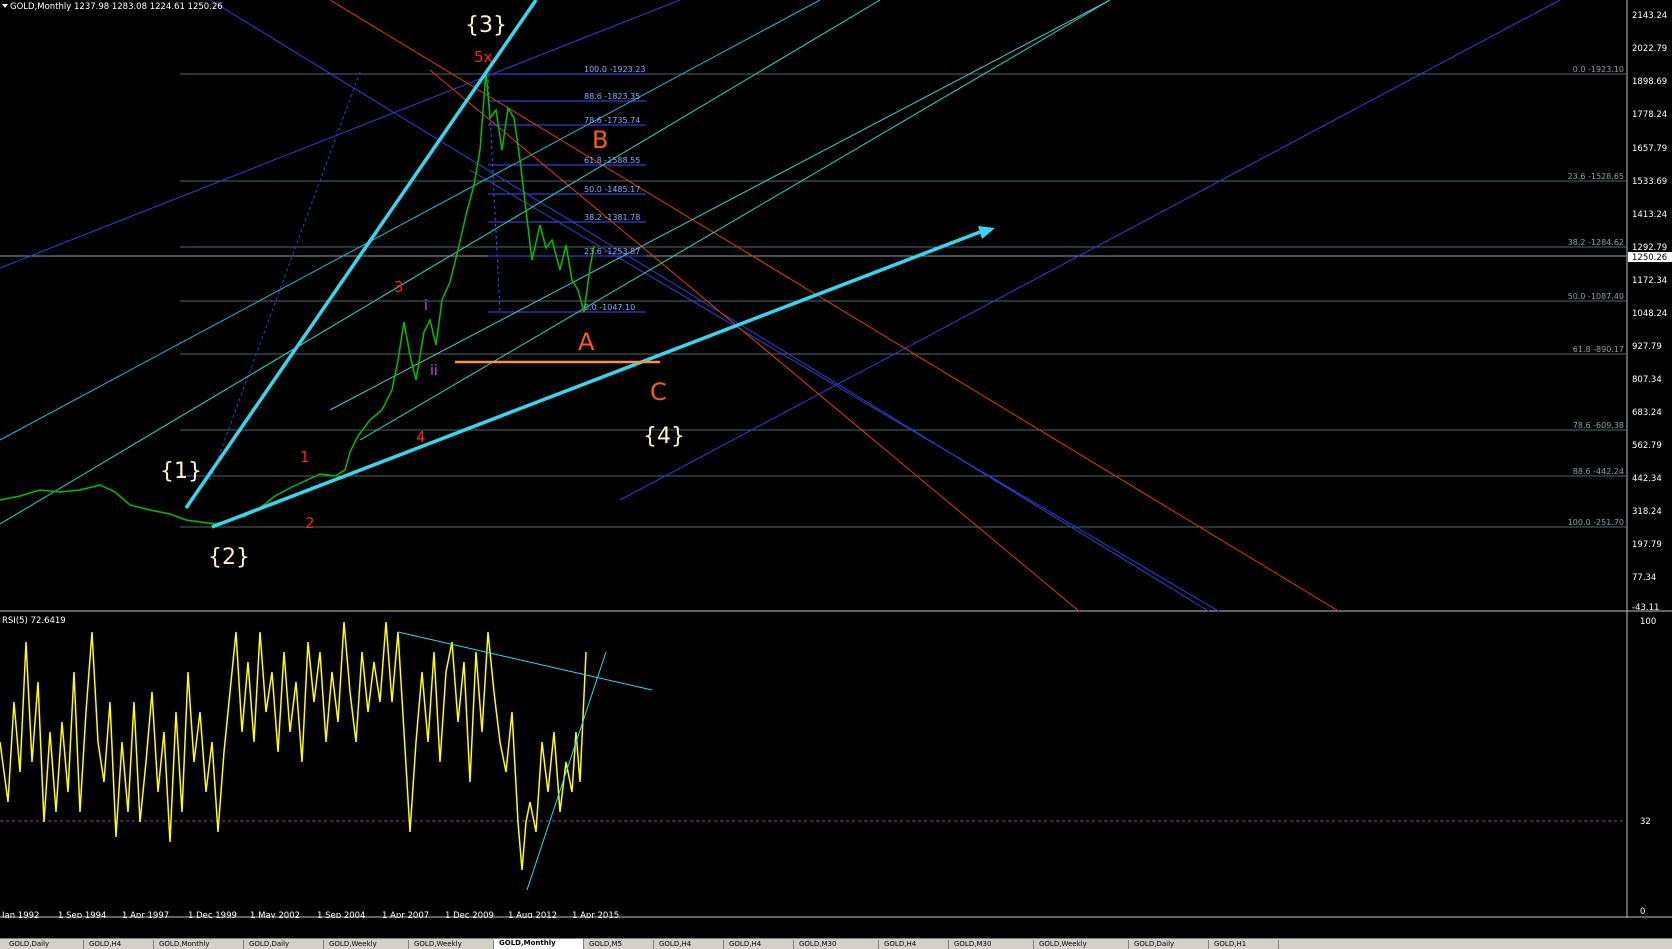 The width and height of the screenshot is (1672, 949). Describe the element at coordinates (1649, 182) in the screenshot. I see `price-axis-label: 1533.69` at that location.